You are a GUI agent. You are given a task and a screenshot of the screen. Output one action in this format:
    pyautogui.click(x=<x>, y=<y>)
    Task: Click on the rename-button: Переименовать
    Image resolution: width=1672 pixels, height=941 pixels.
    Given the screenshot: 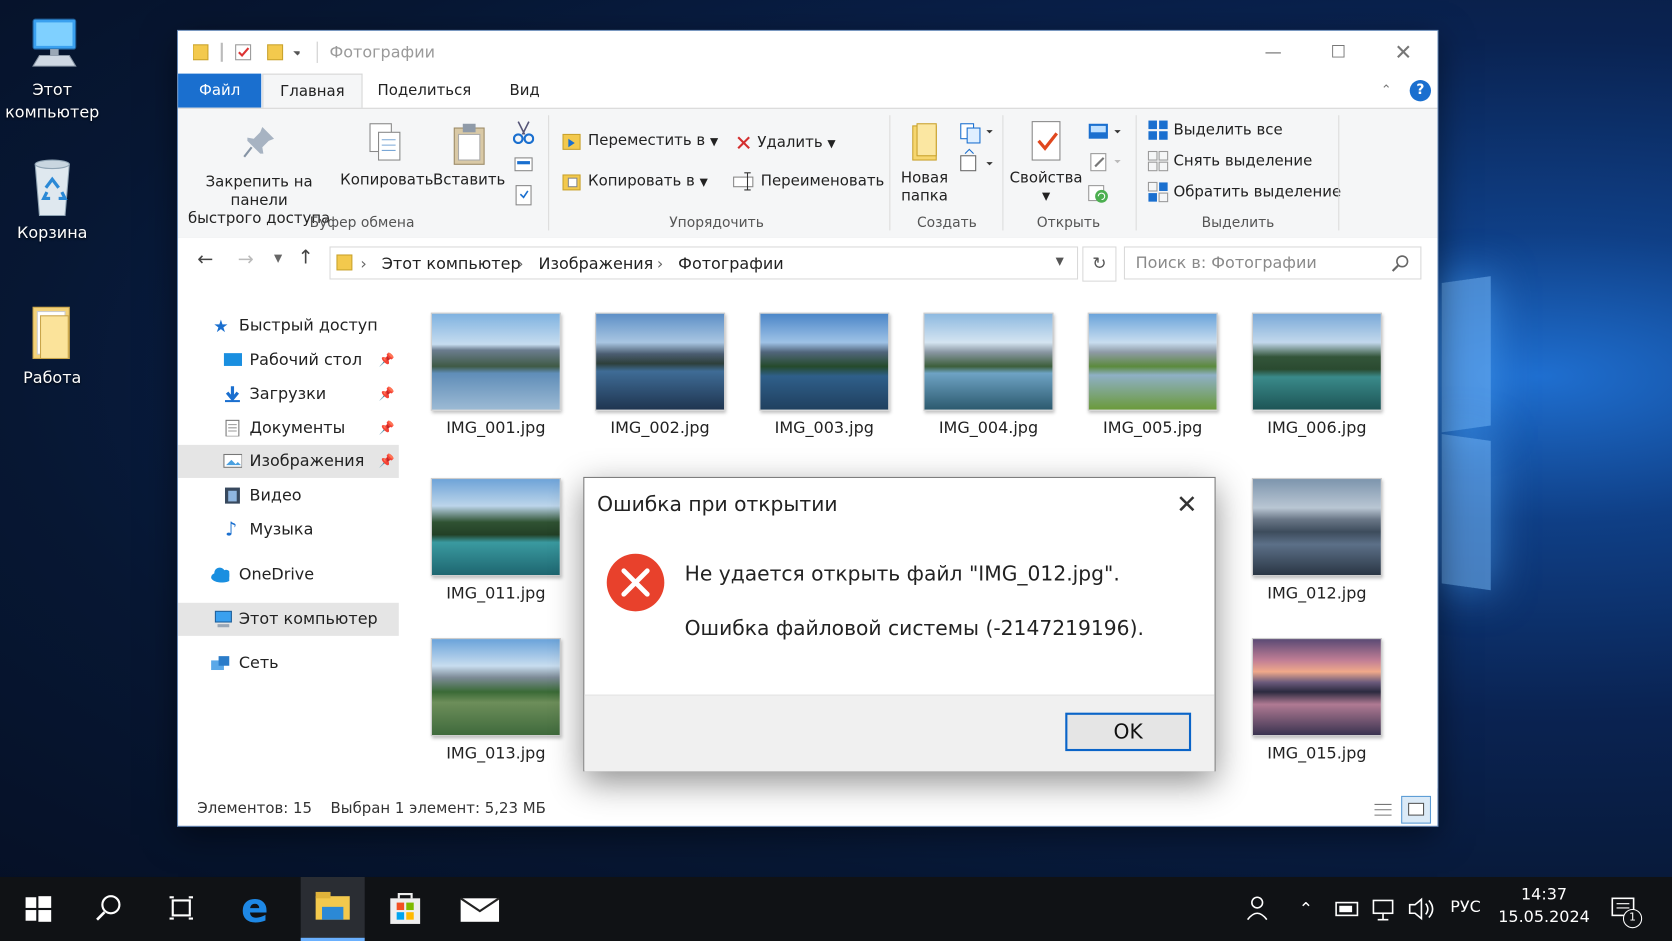 What is the action you would take?
    pyautogui.click(x=808, y=181)
    